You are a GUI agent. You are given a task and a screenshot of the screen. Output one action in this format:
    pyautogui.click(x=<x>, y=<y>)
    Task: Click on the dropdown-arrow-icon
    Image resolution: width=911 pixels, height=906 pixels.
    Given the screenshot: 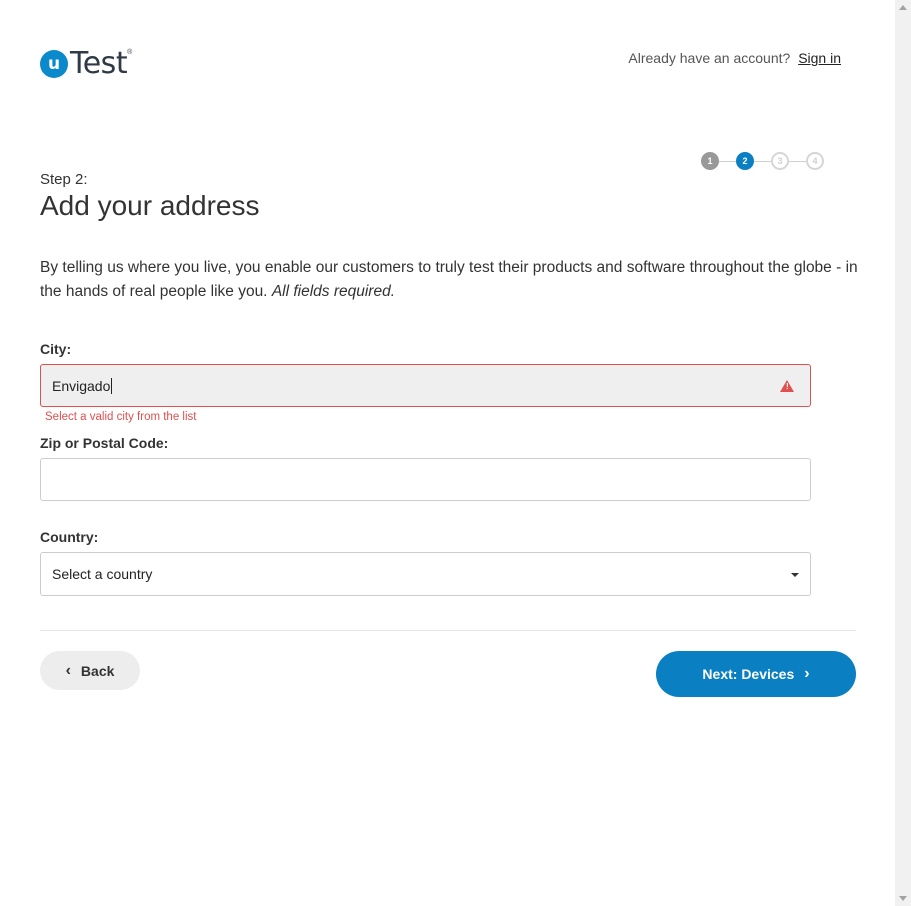 What is the action you would take?
    pyautogui.click(x=795, y=575)
    